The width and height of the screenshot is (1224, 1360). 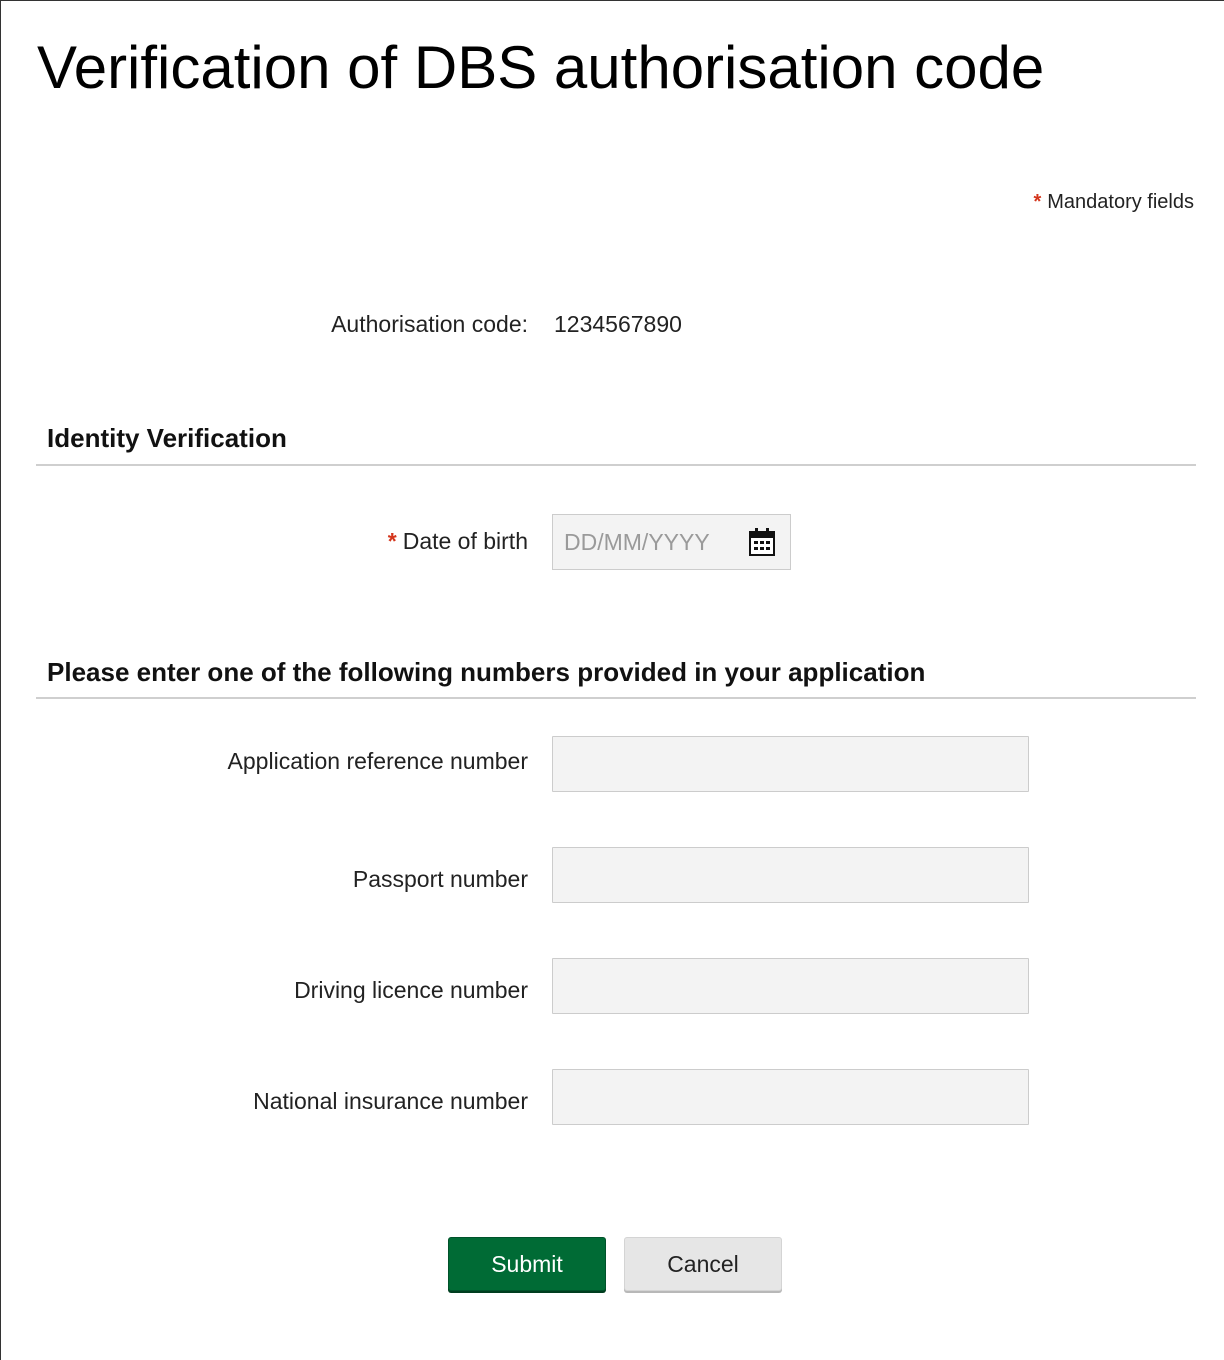 I want to click on date-of-birth-label: * Date of birth, so click(x=458, y=541).